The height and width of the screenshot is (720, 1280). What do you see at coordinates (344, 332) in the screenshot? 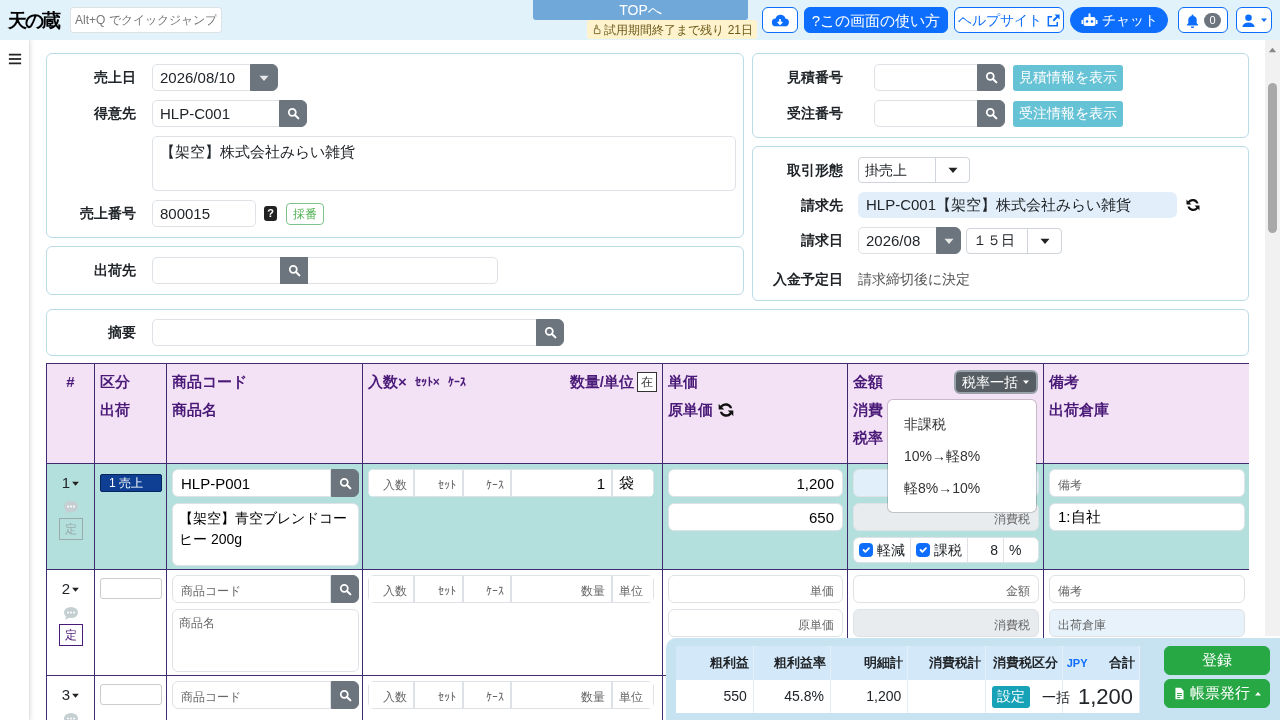
I see `memo-field` at bounding box center [344, 332].